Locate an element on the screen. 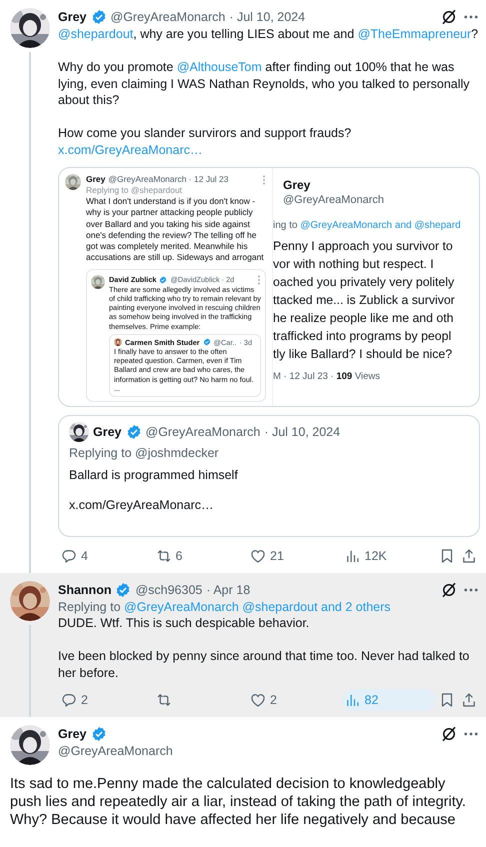 The height and width of the screenshot is (847, 486). replying-to-text: Replying to @shepardout is located at coordinates (135, 190).